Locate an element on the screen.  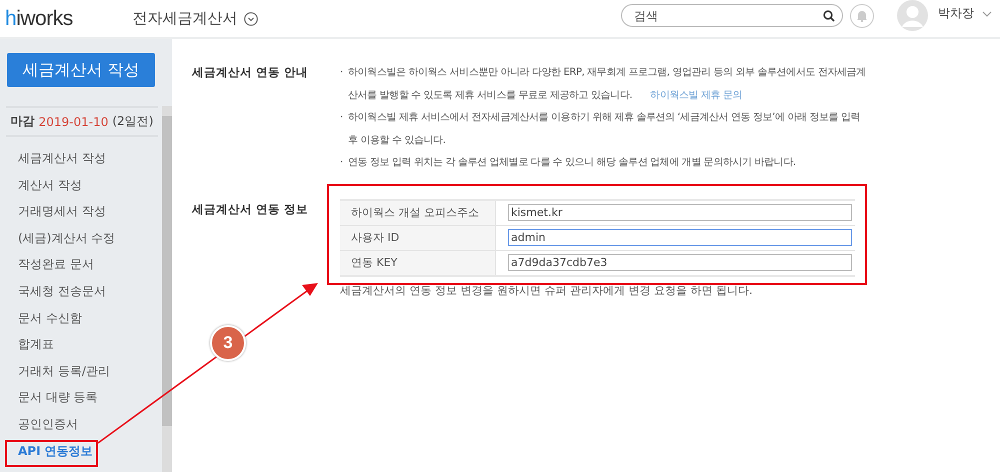
guide-text: 하이웍스빌 제휴 서비스에서 전자세금계산서를 이용하기 위해 제휴 솔루션의 ‘세금계산서 연동 정보’에 아래 정보를 입력 후 이용할 수 있습니다. is located at coordinates (605, 129).